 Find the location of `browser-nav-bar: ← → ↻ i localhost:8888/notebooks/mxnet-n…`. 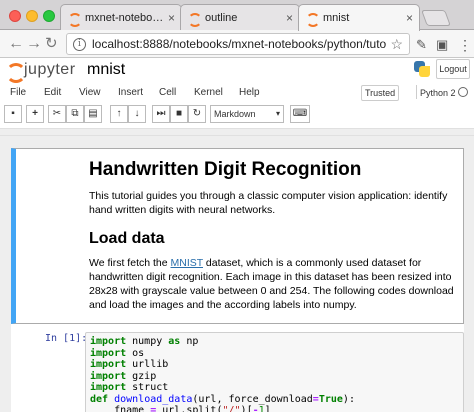

browser-nav-bar: ← → ↻ i localhost:8888/notebooks/mxnet-n… is located at coordinates (237, 44).